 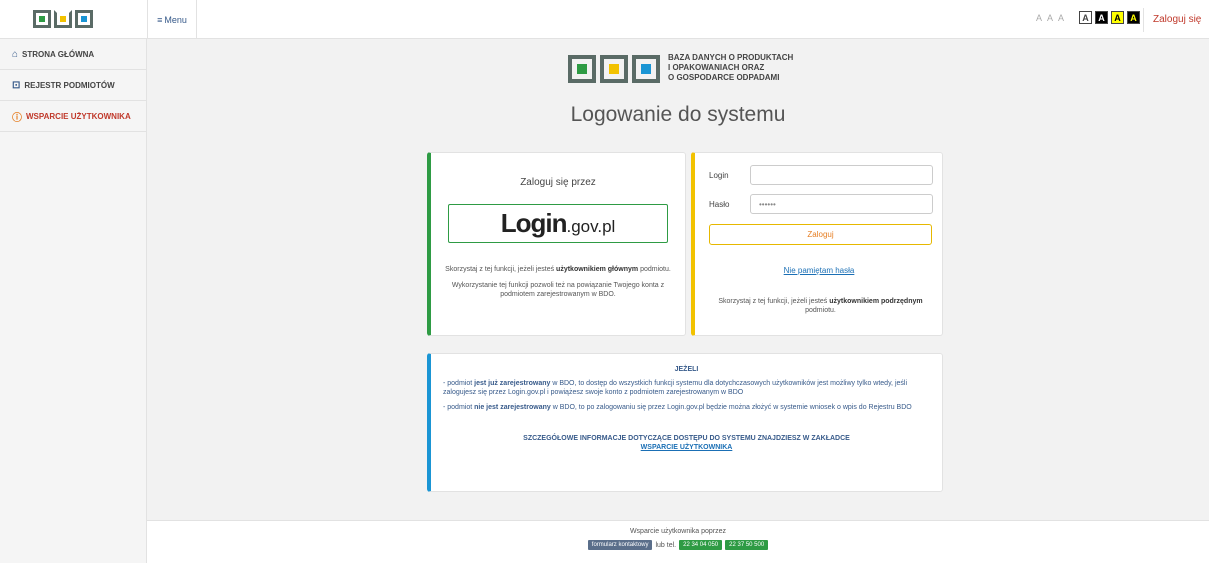 I want to click on home-icon: ⌂, so click(x=15, y=54).